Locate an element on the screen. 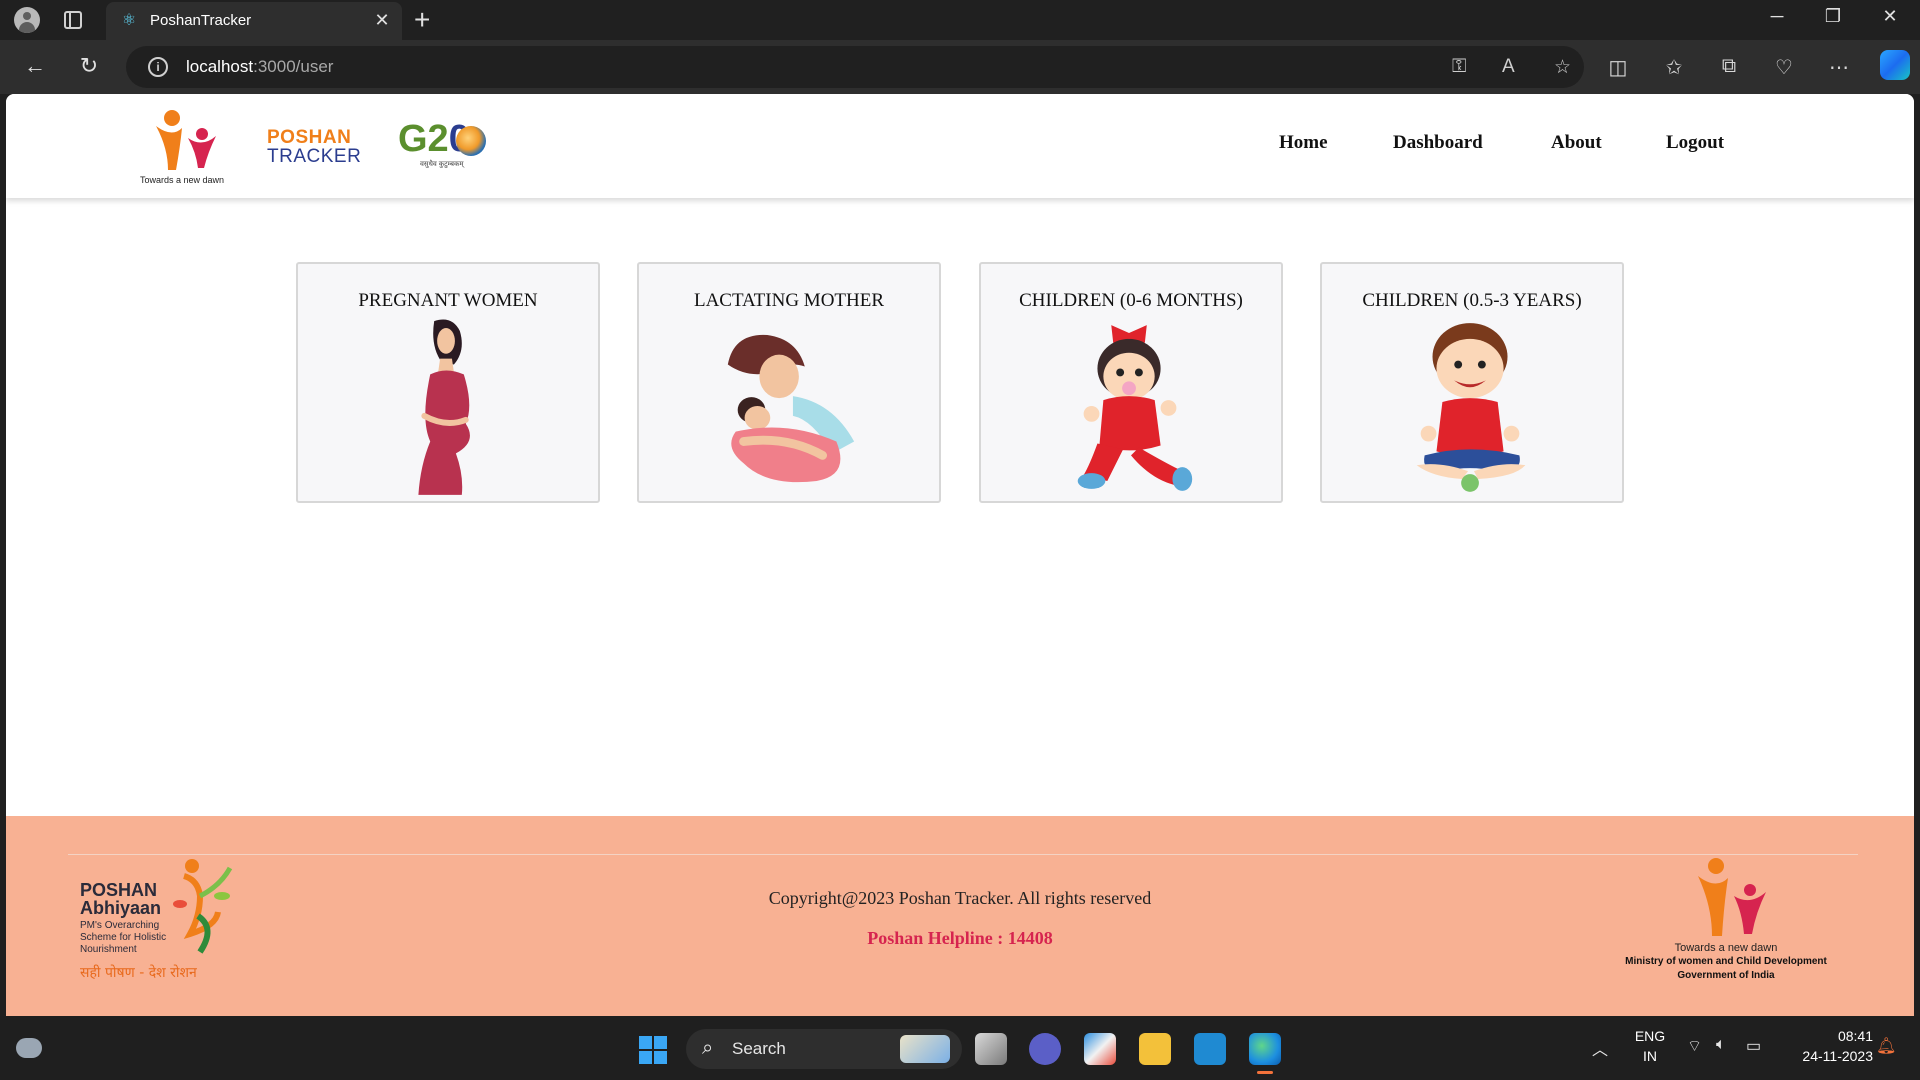  g20-logo: G20 वसुधैव कुटुम्बकम् is located at coordinates (442, 143).